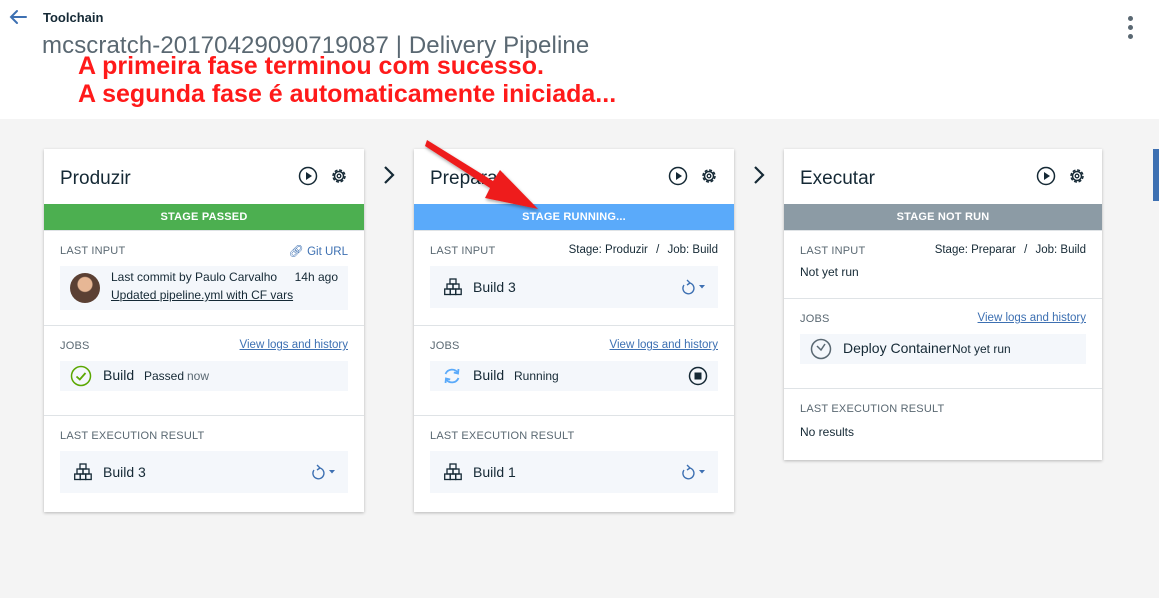 This screenshot has height=598, width=1159. What do you see at coordinates (204, 176) in the screenshot?
I see `stage-header: Produzir` at bounding box center [204, 176].